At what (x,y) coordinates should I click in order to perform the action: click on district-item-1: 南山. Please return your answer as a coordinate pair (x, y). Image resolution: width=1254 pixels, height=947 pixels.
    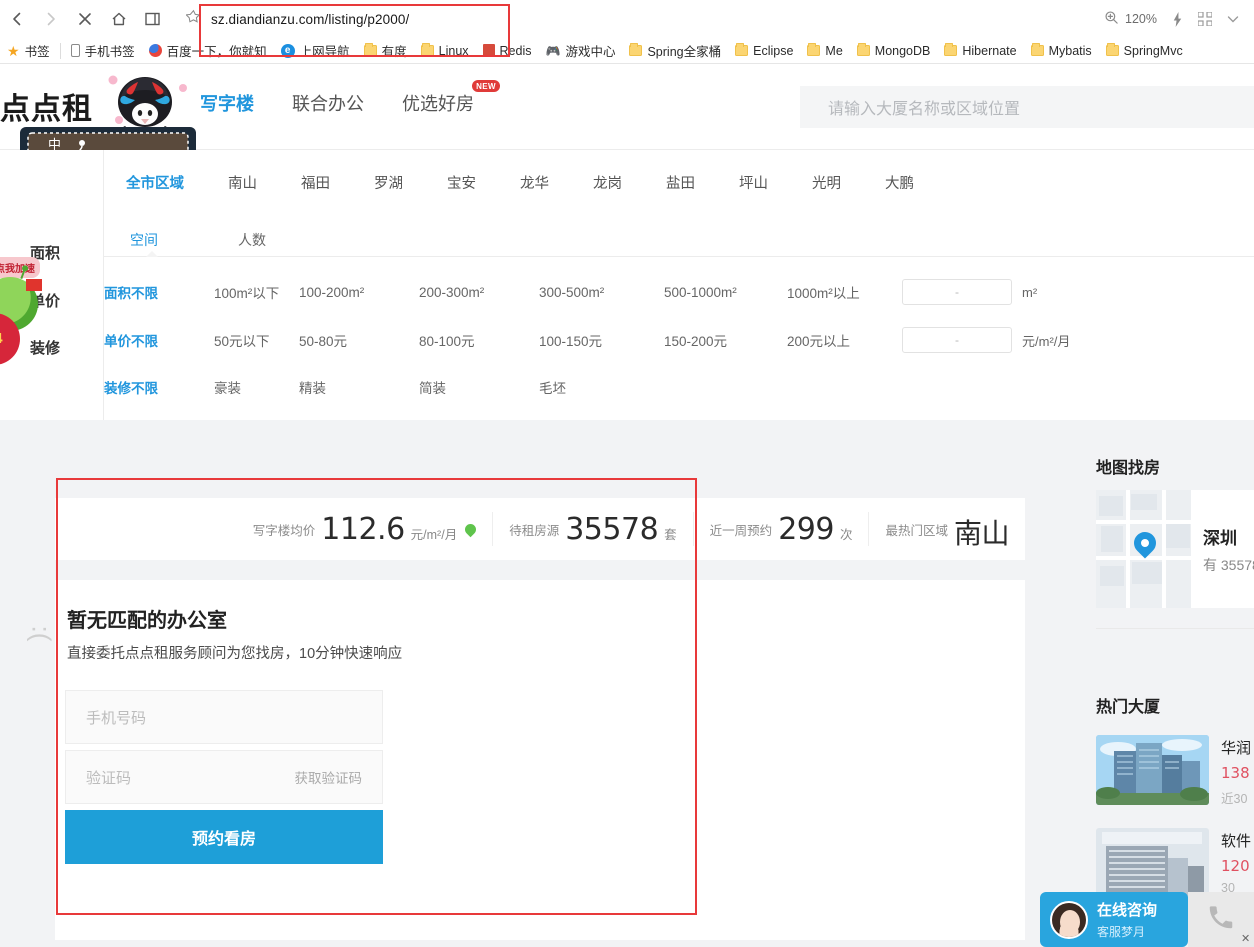
    Looking at the image, I should click on (242, 182).